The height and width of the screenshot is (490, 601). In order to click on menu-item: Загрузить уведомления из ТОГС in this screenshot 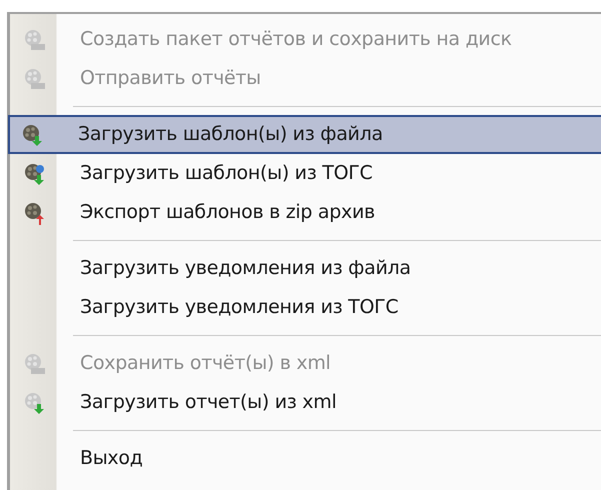, I will do `click(305, 307)`.